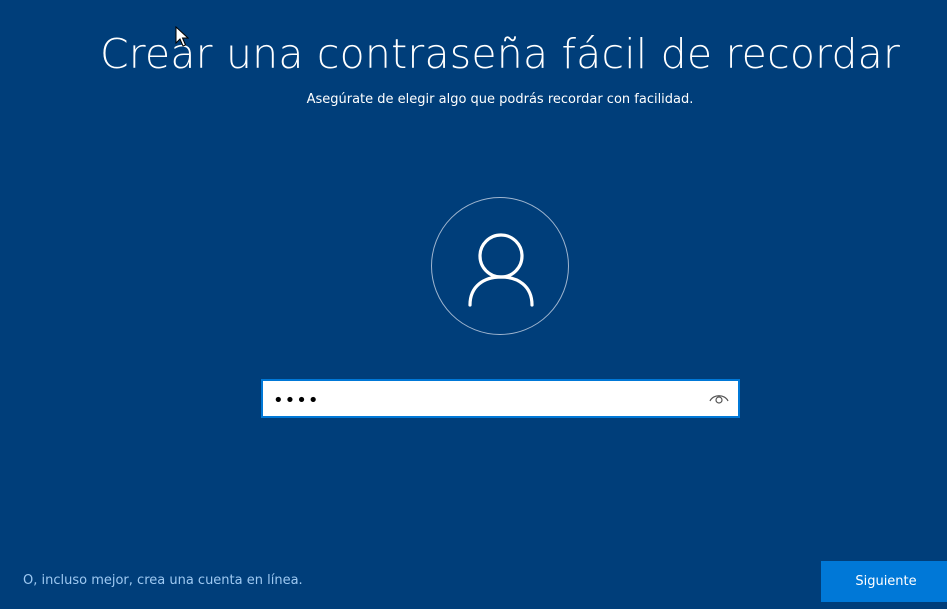 The image size is (947, 609). Describe the element at coordinates (500, 54) in the screenshot. I see `page-title: Crear una contraseña fácil de recordar` at that location.